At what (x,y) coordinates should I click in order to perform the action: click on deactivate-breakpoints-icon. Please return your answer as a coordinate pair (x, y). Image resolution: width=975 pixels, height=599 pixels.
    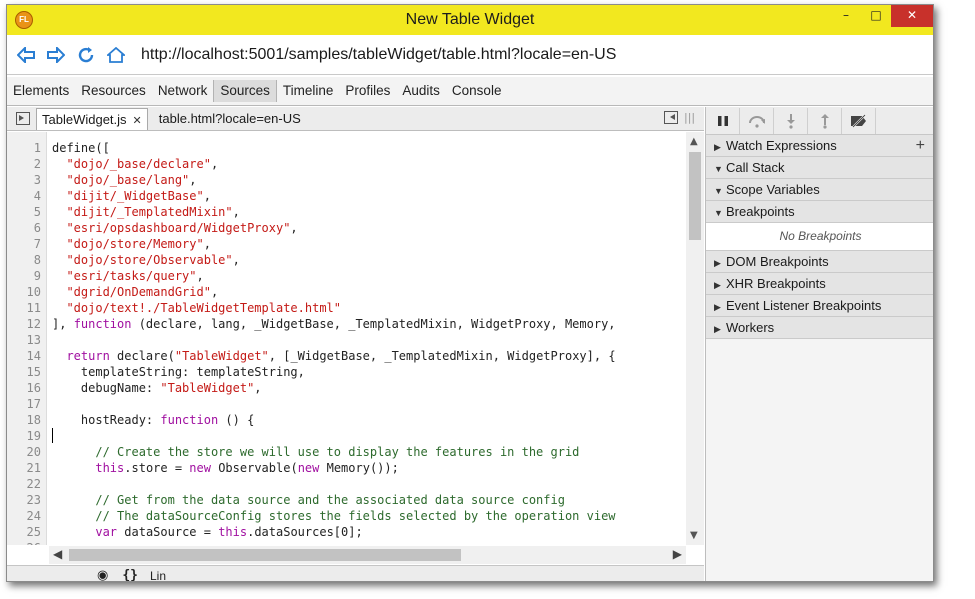
    Looking at the image, I should click on (859, 120).